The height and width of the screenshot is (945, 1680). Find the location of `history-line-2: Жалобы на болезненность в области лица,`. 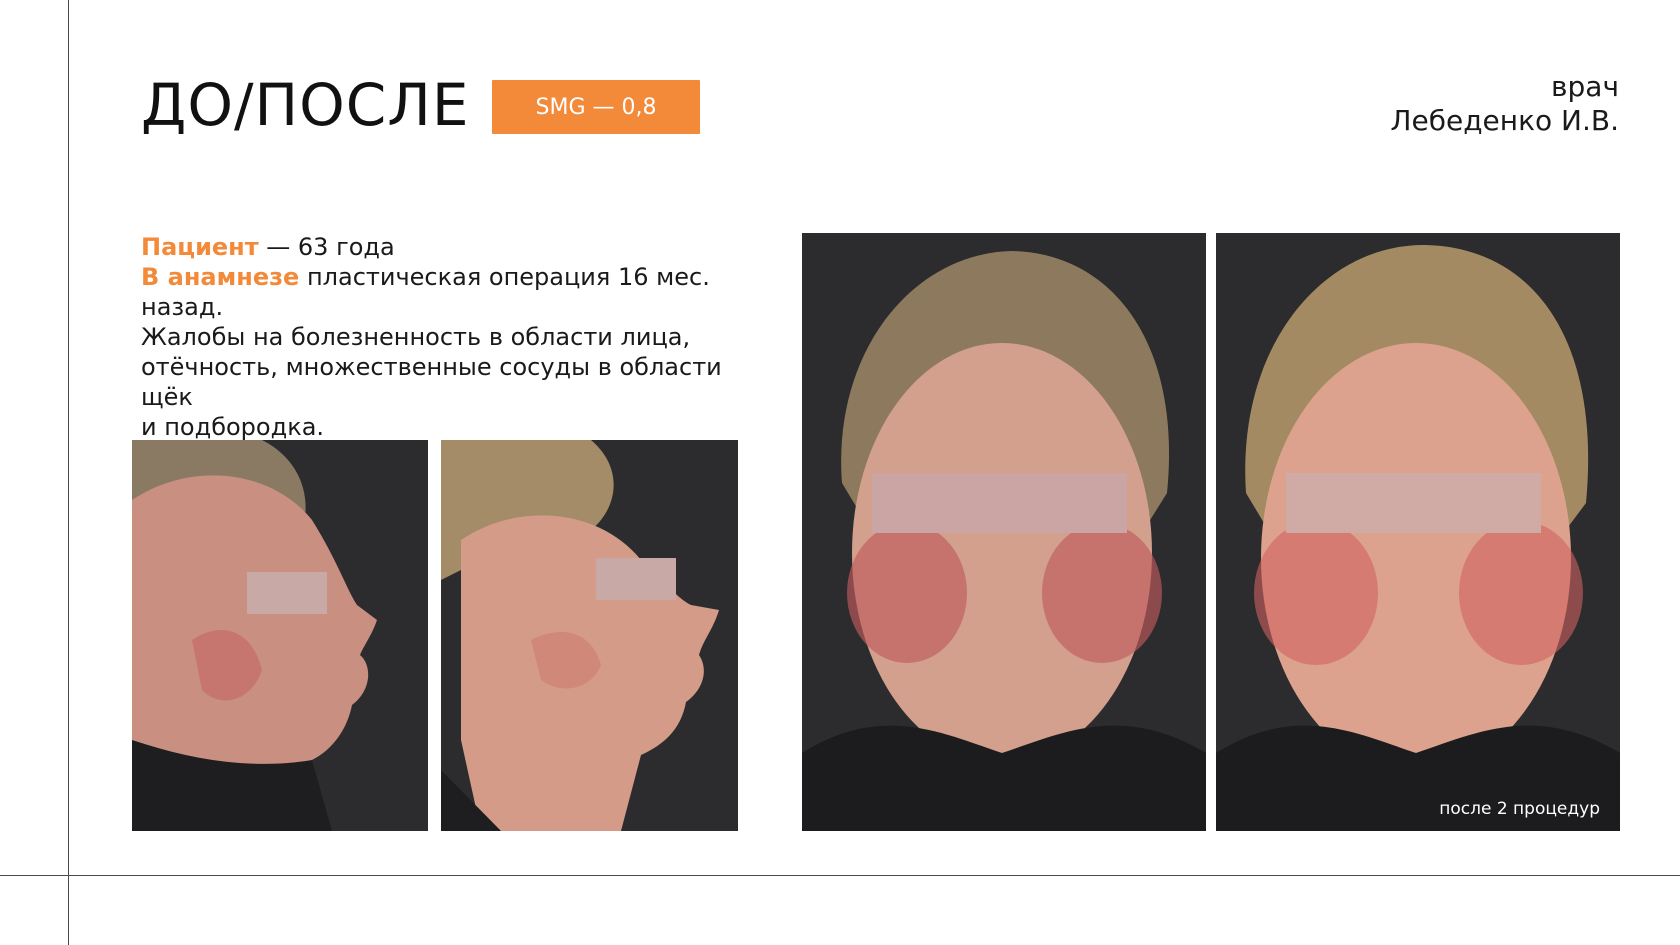

history-line-2: Жалобы на болезненность в области лица, is located at coordinates (416, 337).